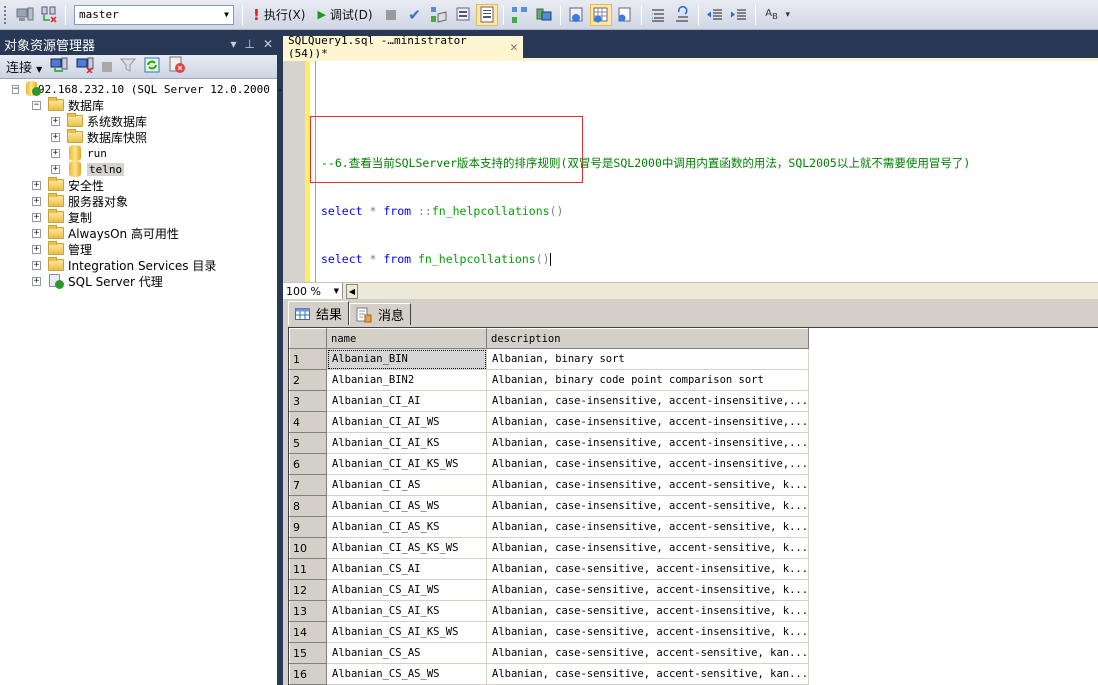 The width and height of the screenshot is (1098, 685). I want to click on execute-button: ! 执行(X), so click(279, 15).